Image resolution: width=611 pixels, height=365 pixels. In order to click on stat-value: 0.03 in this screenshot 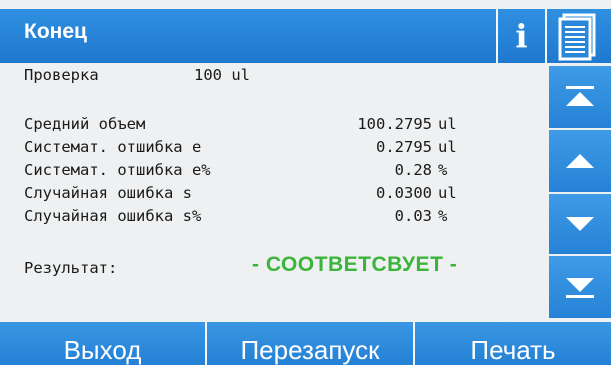, I will do `click(413, 216)`.